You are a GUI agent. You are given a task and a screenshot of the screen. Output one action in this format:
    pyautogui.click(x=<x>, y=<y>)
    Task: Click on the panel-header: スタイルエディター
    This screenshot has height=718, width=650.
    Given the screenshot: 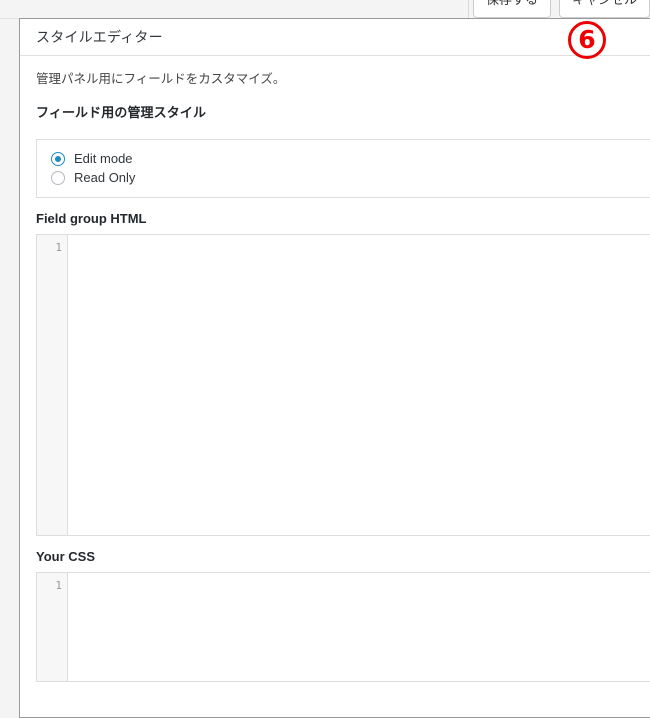 What is the action you would take?
    pyautogui.click(x=335, y=37)
    